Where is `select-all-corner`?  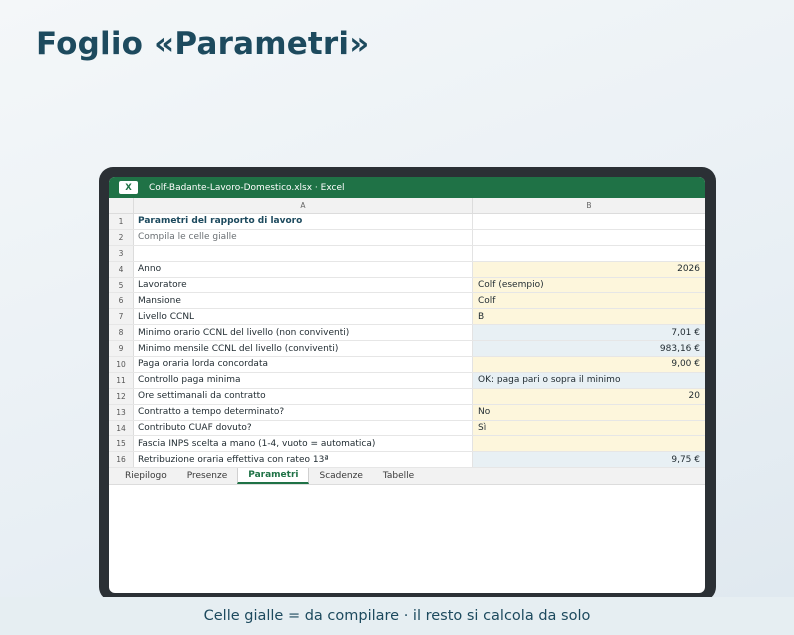 select-all-corner is located at coordinates (121, 205).